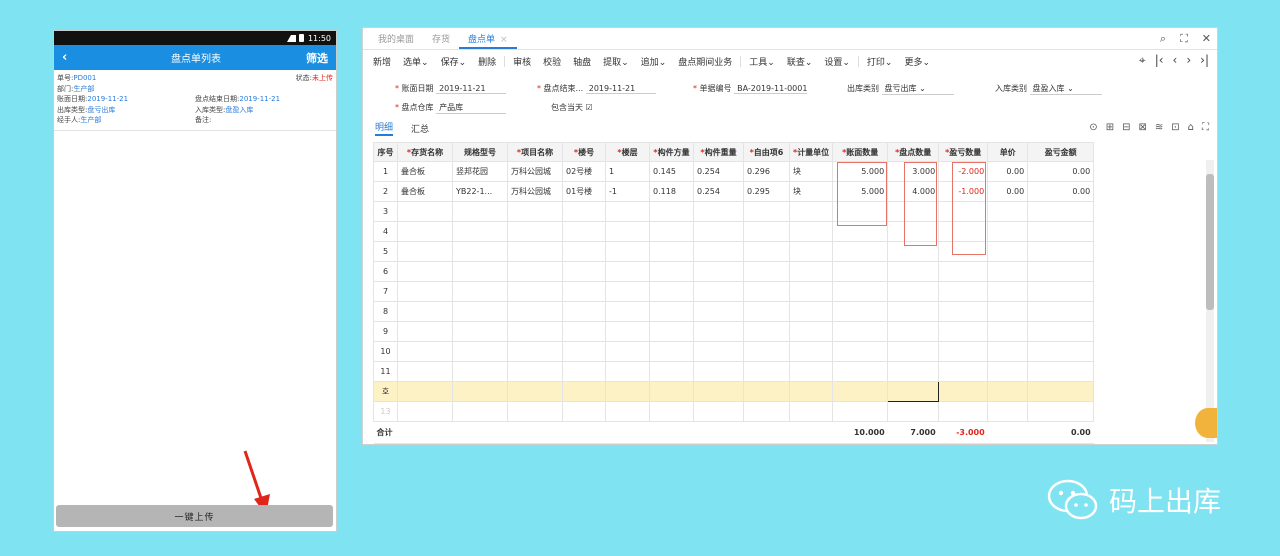 This screenshot has height=556, width=1280. Describe the element at coordinates (582, 61) in the screenshot. I see `toolbar-axis: 轴盘` at that location.